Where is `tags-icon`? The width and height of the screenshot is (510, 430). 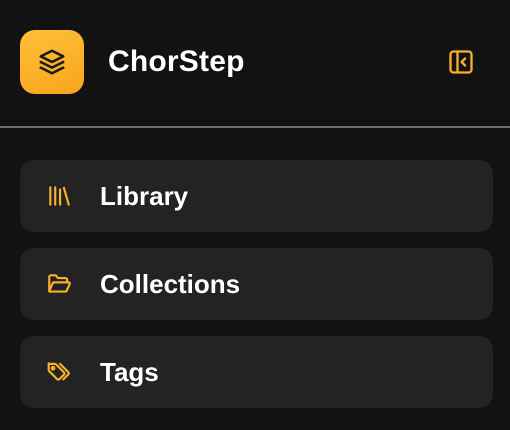 tags-icon is located at coordinates (59, 372).